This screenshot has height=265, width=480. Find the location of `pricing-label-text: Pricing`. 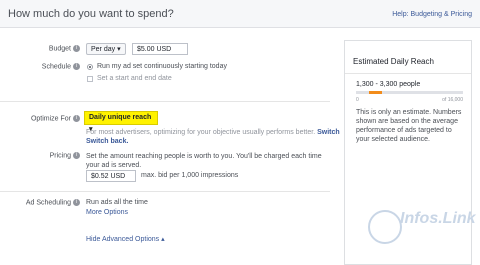

pricing-label-text: Pricing is located at coordinates (60, 156).